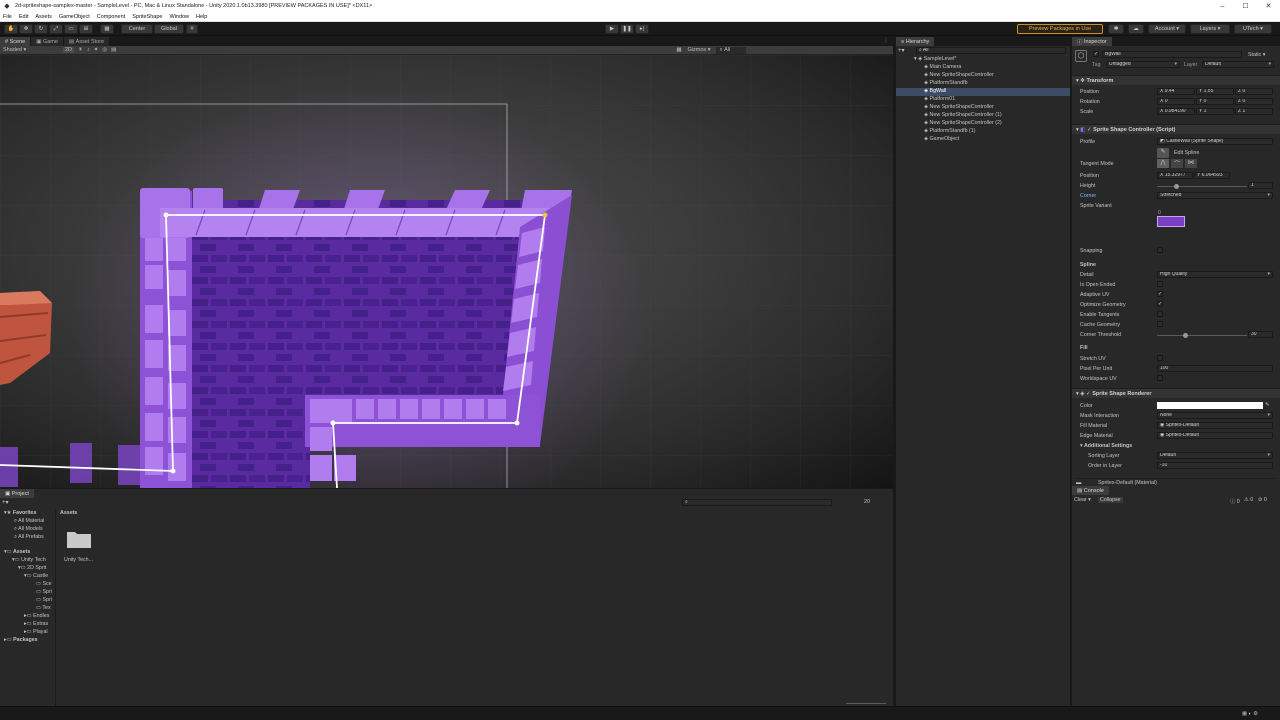 Image resolution: width=1280 pixels, height=720 pixels. Describe the element at coordinates (1256, 55) in the screenshot. I see `static-toggle: Static ▾` at that location.